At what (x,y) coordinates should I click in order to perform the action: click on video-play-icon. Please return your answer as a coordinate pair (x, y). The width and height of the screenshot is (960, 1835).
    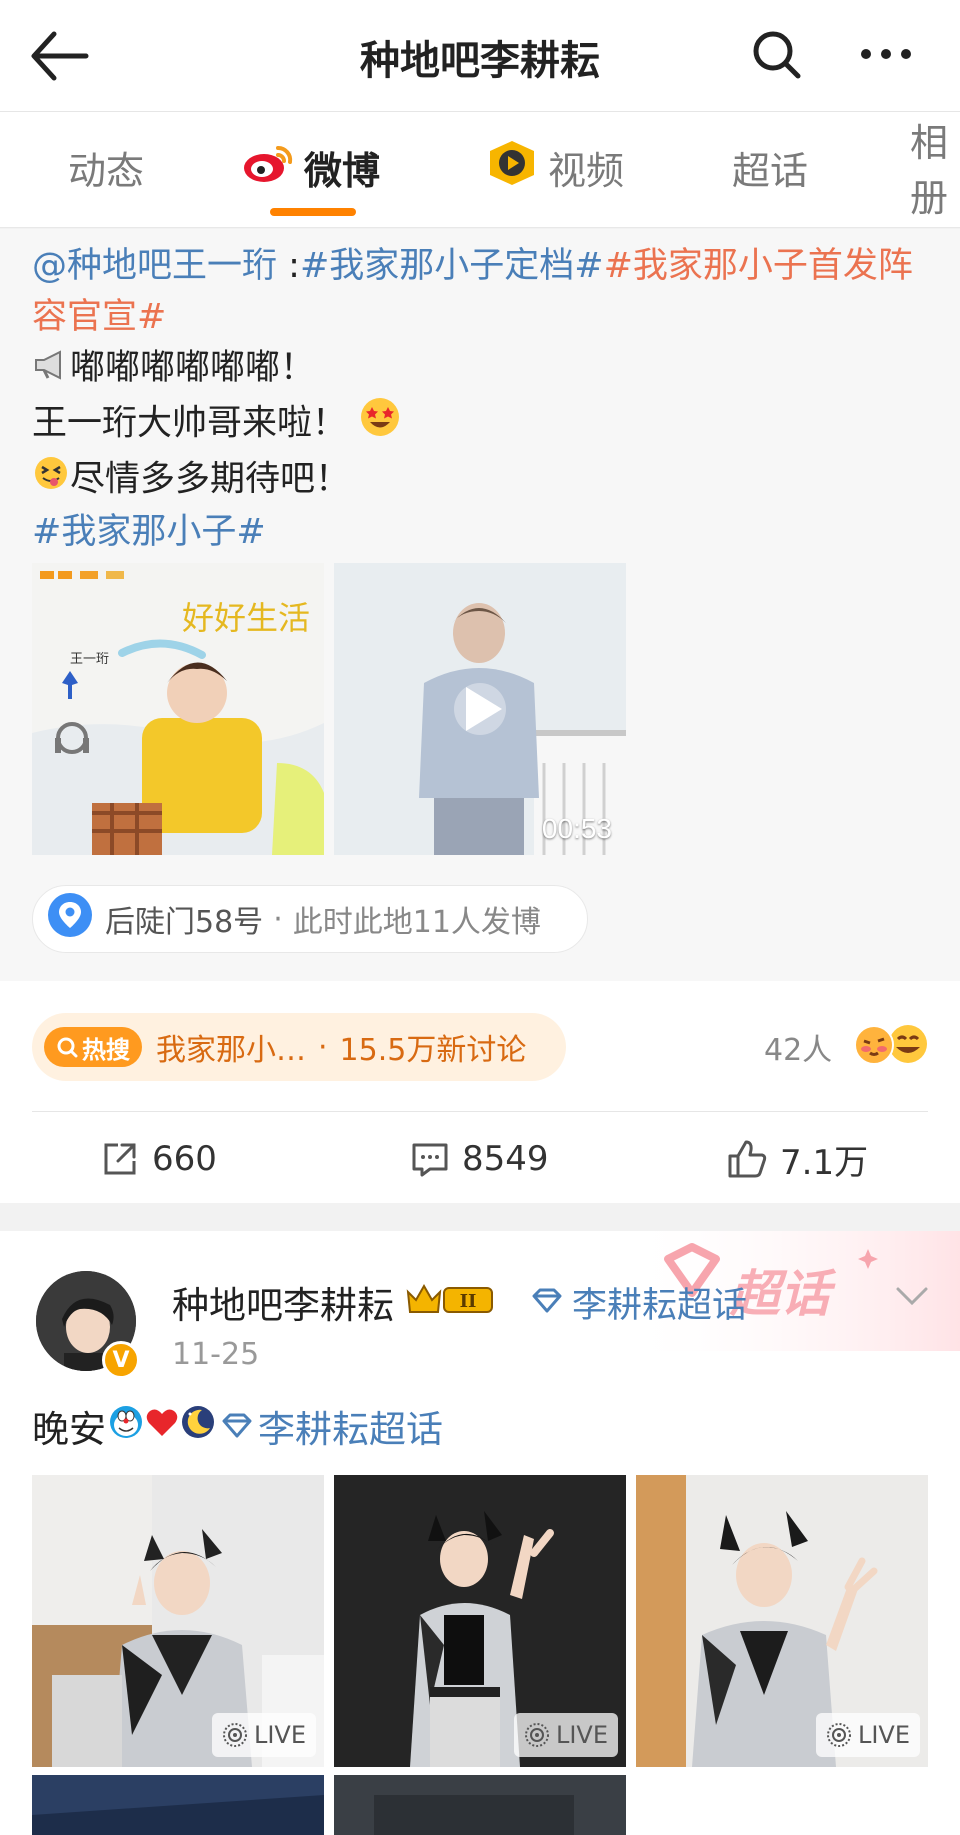
    Looking at the image, I should click on (512, 167).